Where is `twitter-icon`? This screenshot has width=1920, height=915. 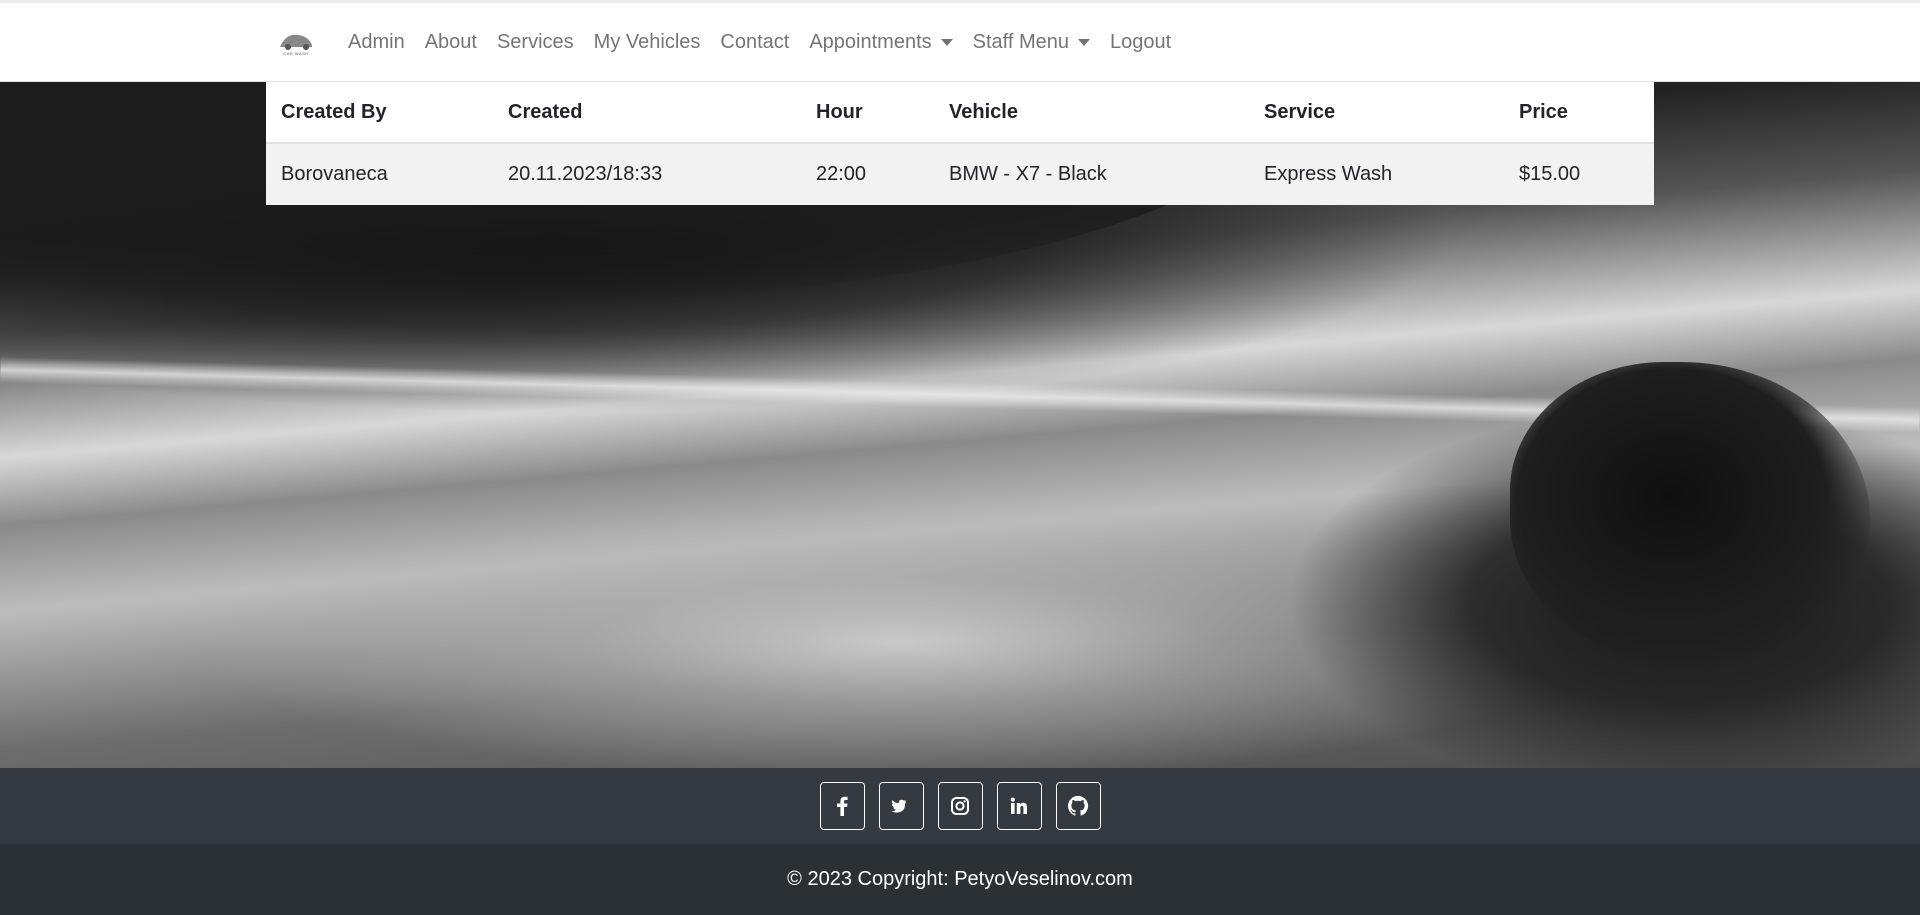 twitter-icon is located at coordinates (899, 806).